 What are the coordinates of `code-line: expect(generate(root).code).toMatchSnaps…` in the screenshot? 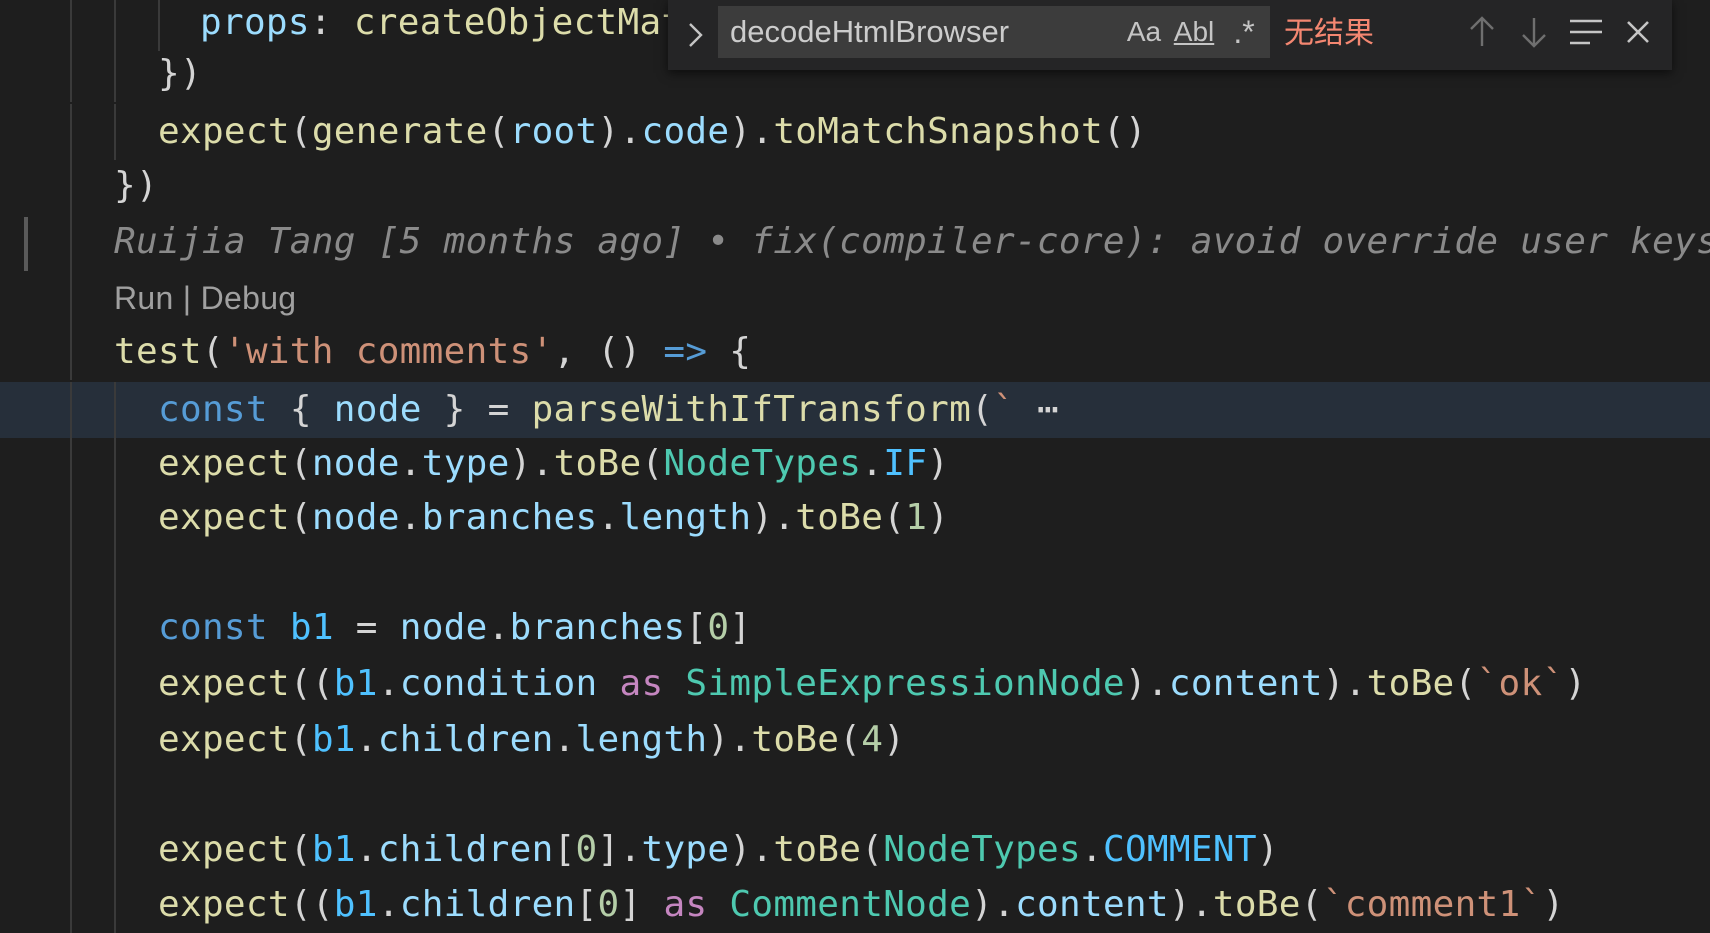 It's located at (855, 132).